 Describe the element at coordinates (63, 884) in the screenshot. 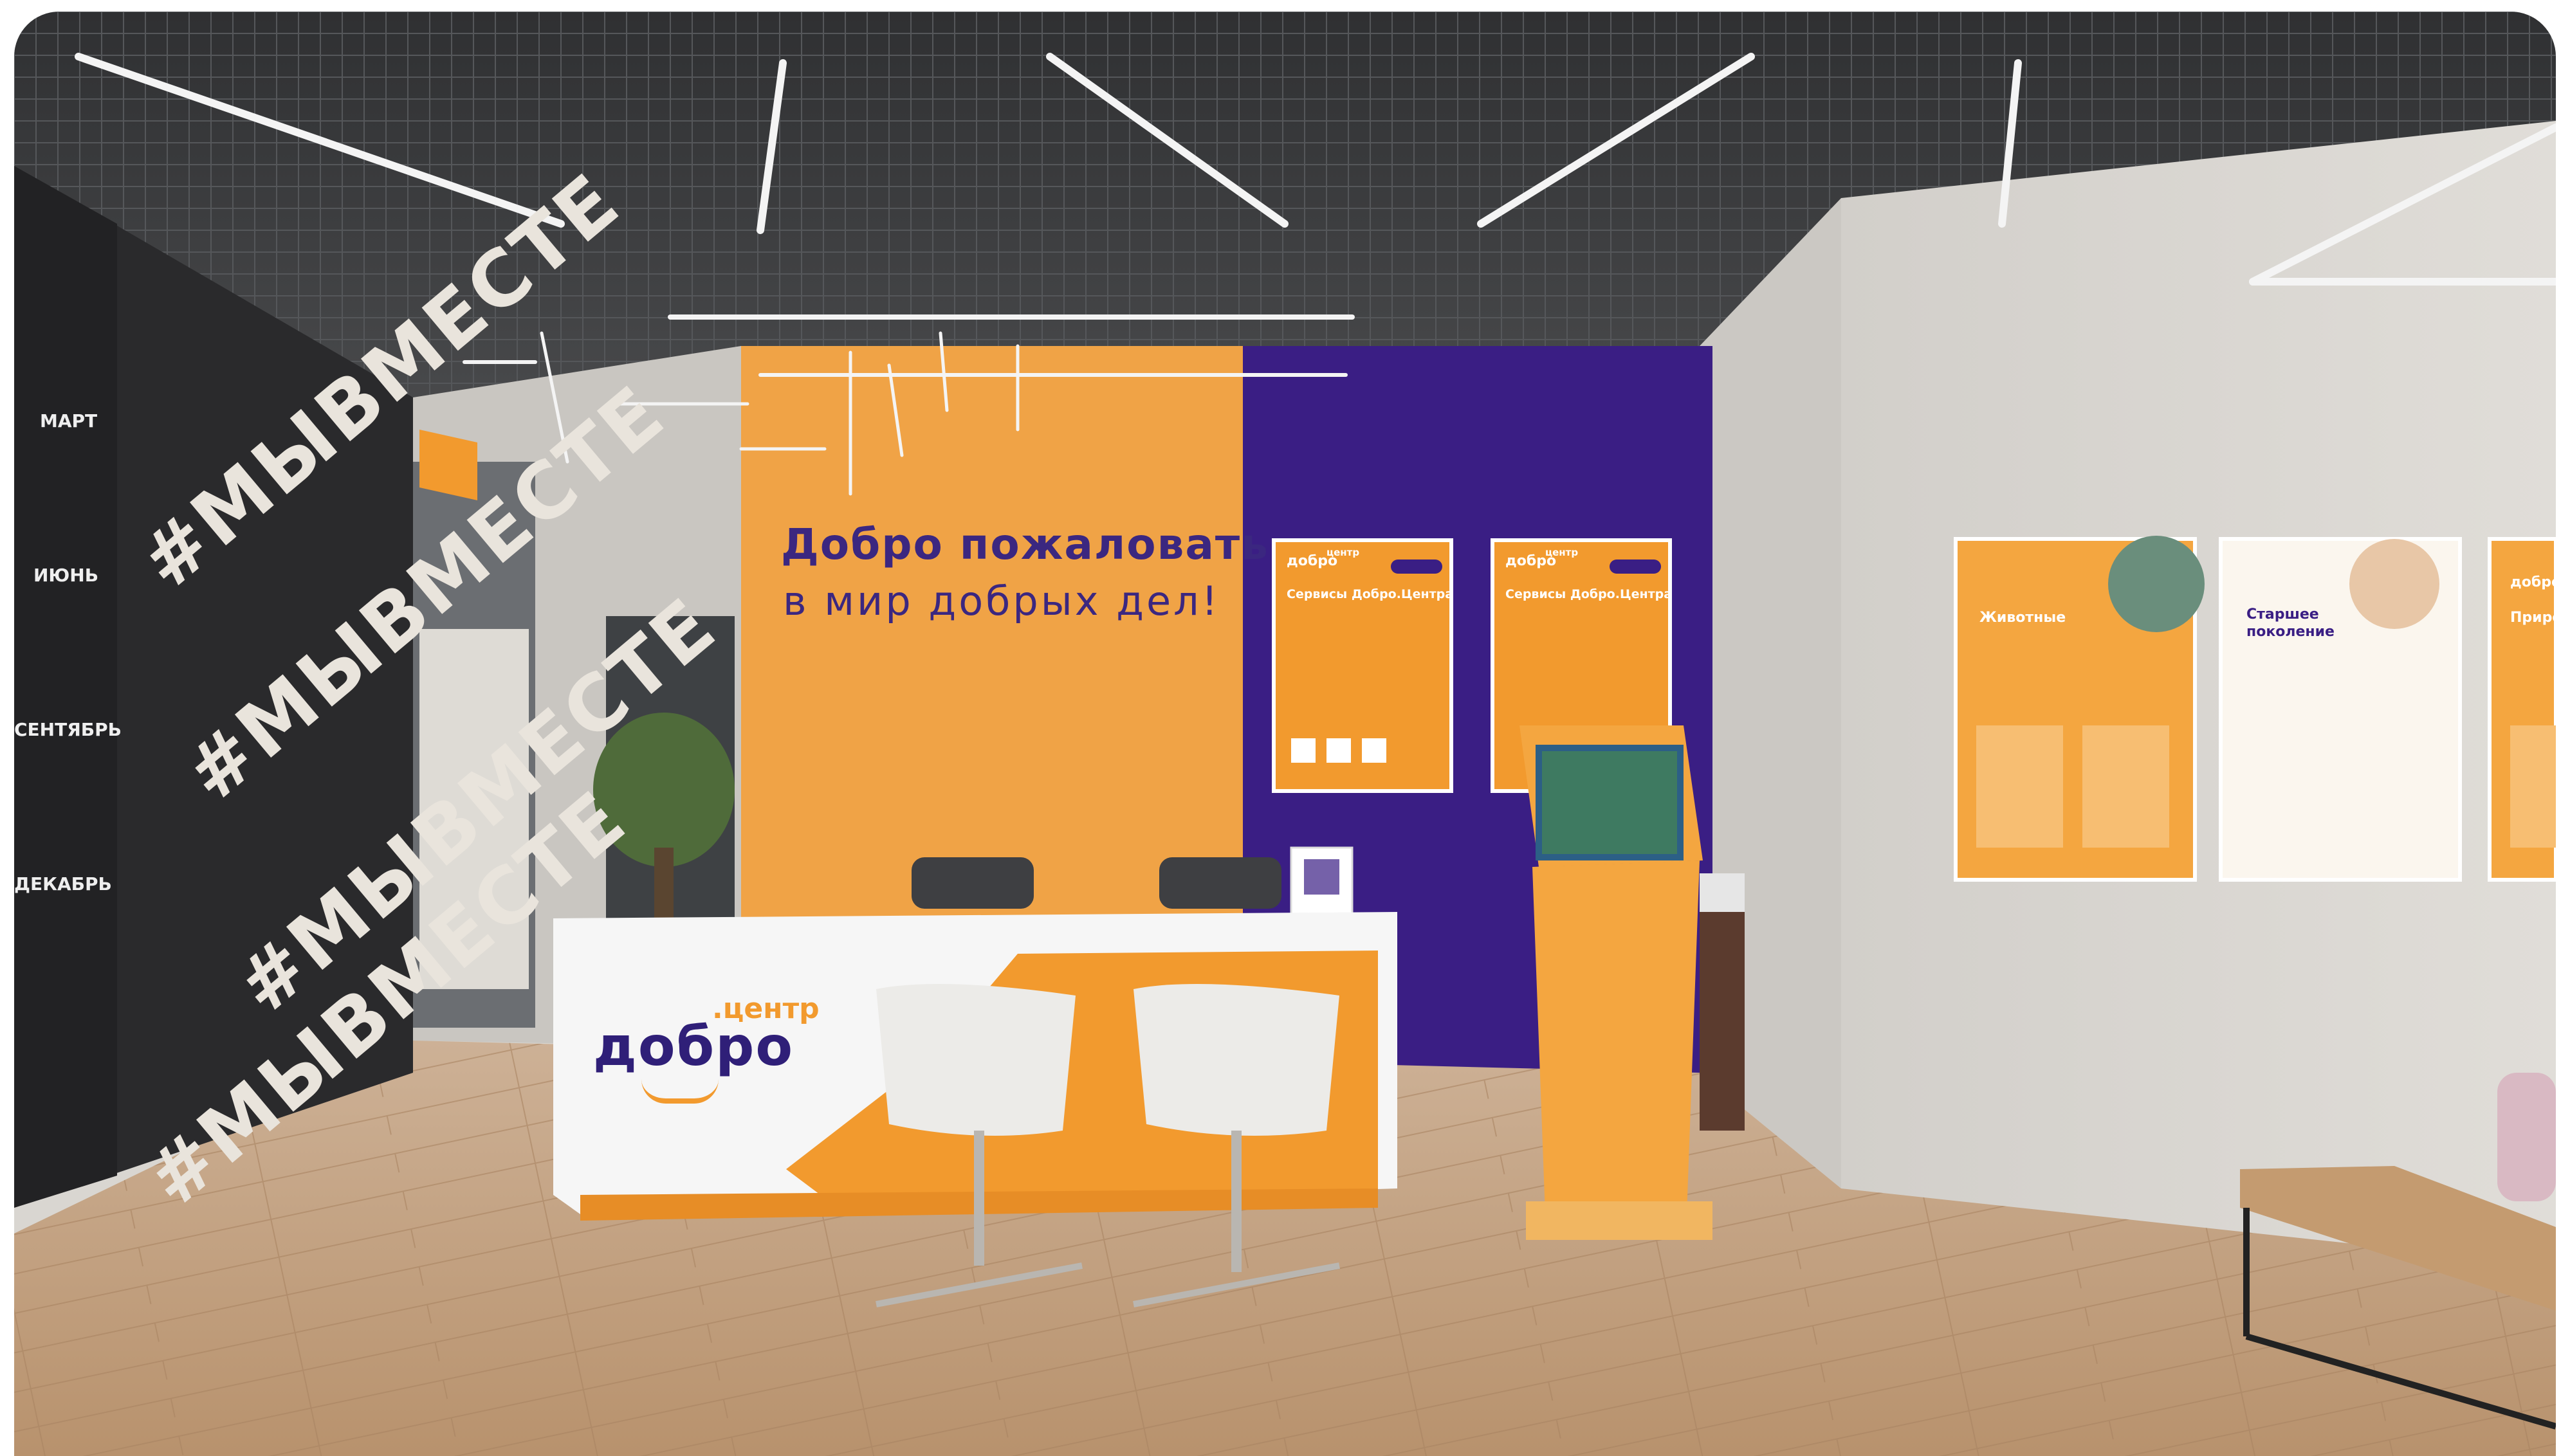

I see `calendar-month-4: ДЕКАБРЬ` at that location.